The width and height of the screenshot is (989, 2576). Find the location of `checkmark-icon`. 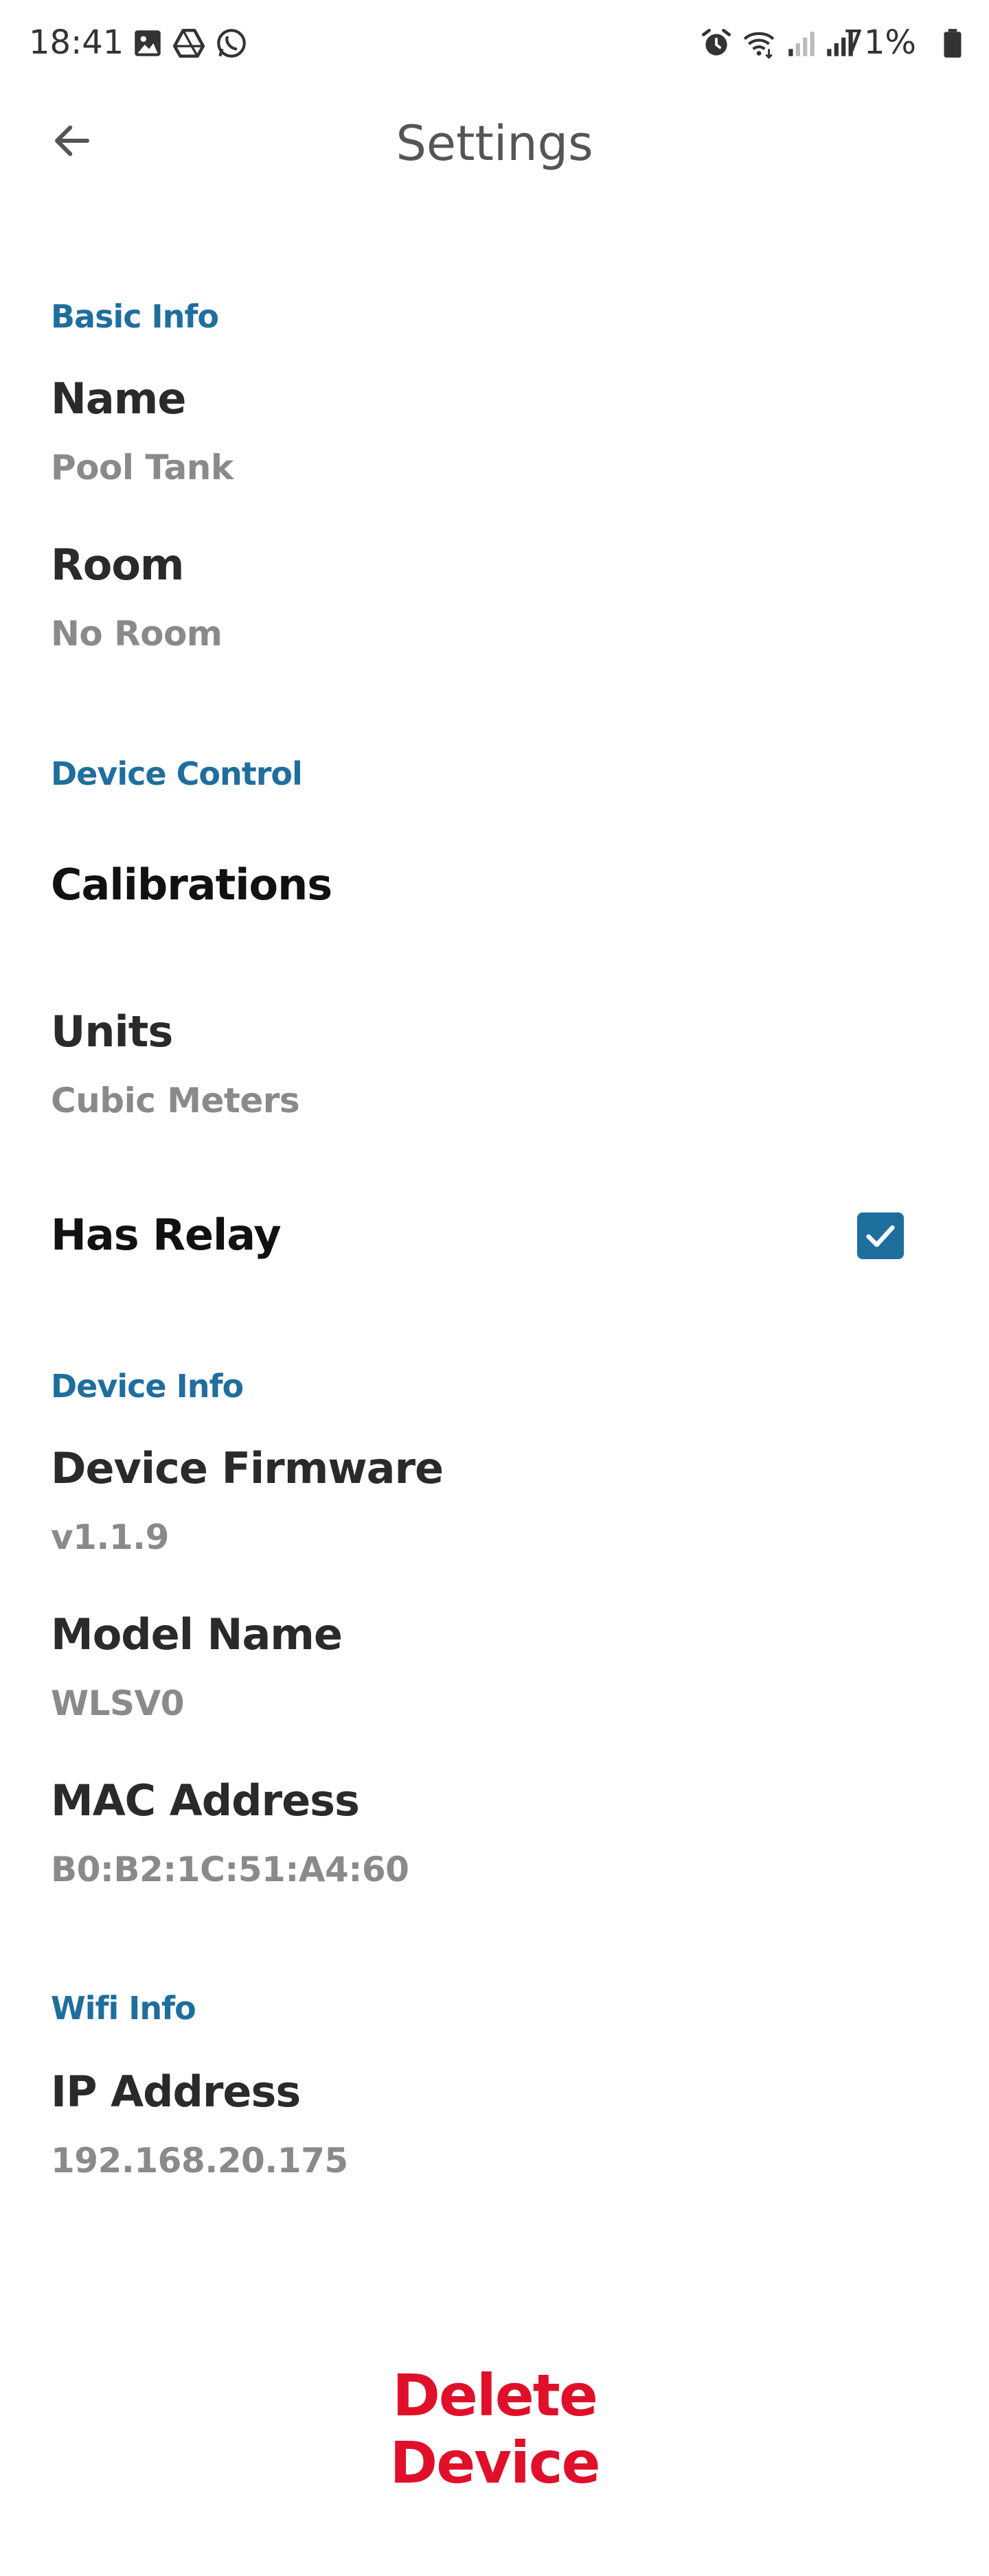

checkmark-icon is located at coordinates (880, 1236).